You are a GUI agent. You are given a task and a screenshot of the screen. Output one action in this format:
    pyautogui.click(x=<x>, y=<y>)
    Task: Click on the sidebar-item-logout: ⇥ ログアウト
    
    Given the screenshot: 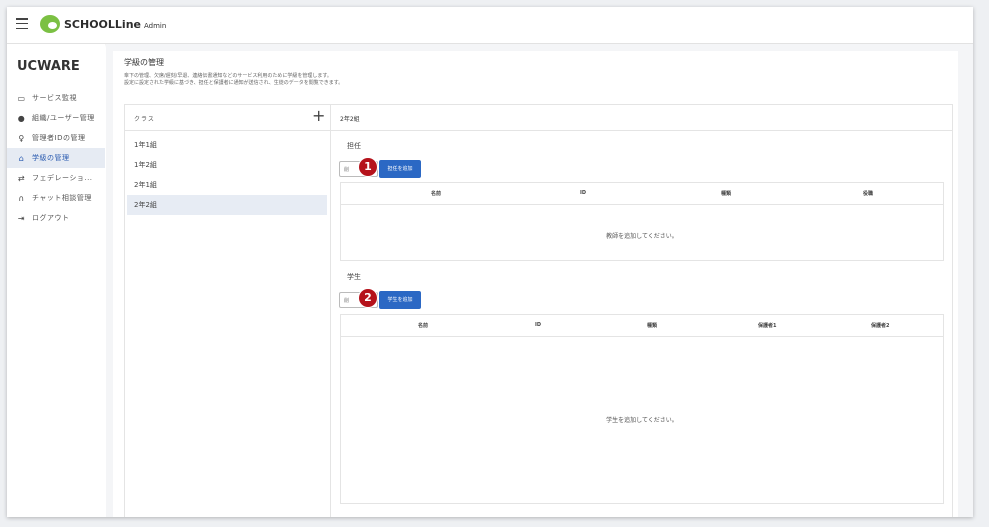 What is the action you would take?
    pyautogui.click(x=56, y=218)
    